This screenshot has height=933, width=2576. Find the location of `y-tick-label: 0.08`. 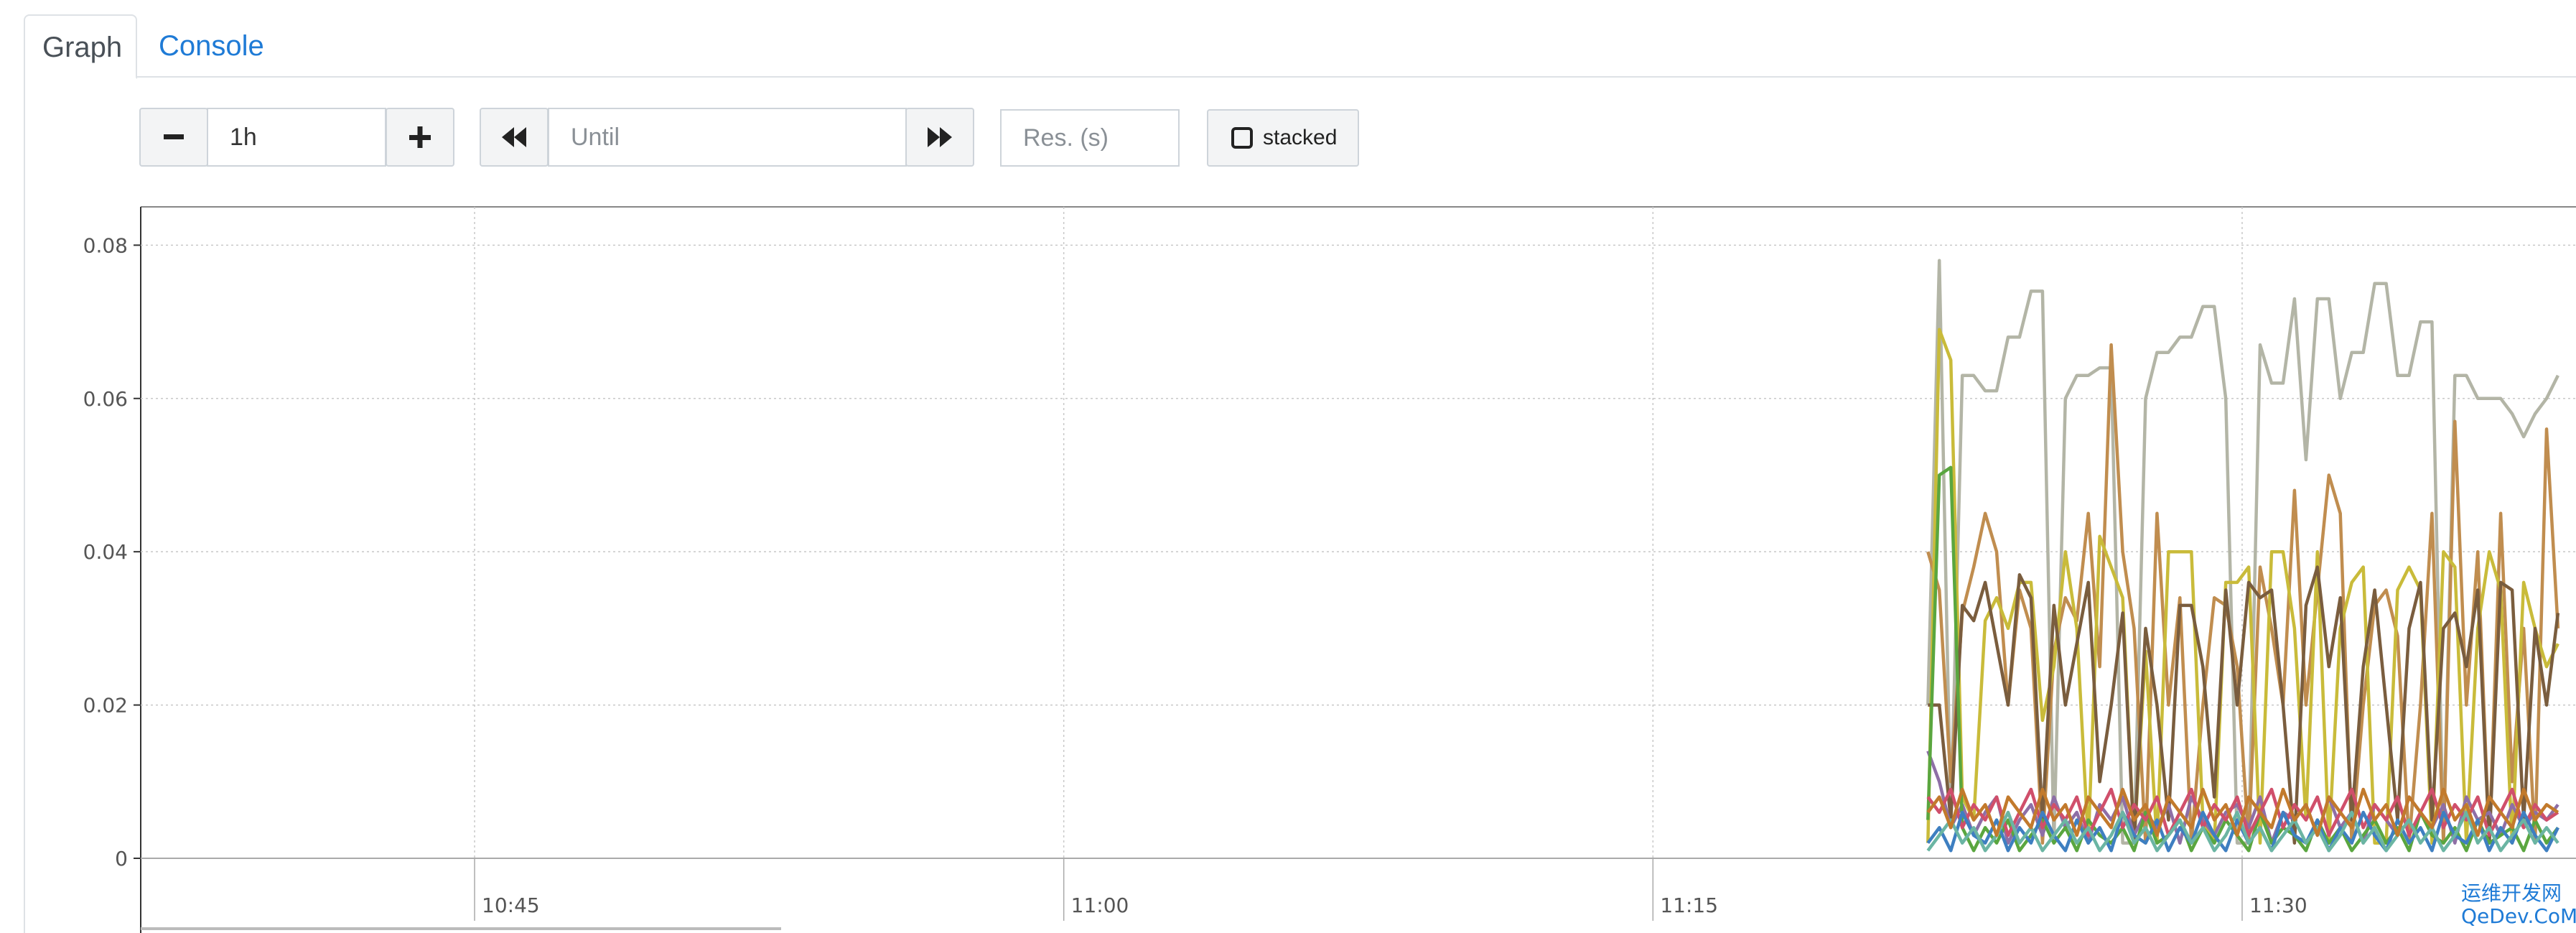

y-tick-label: 0.08 is located at coordinates (105, 245).